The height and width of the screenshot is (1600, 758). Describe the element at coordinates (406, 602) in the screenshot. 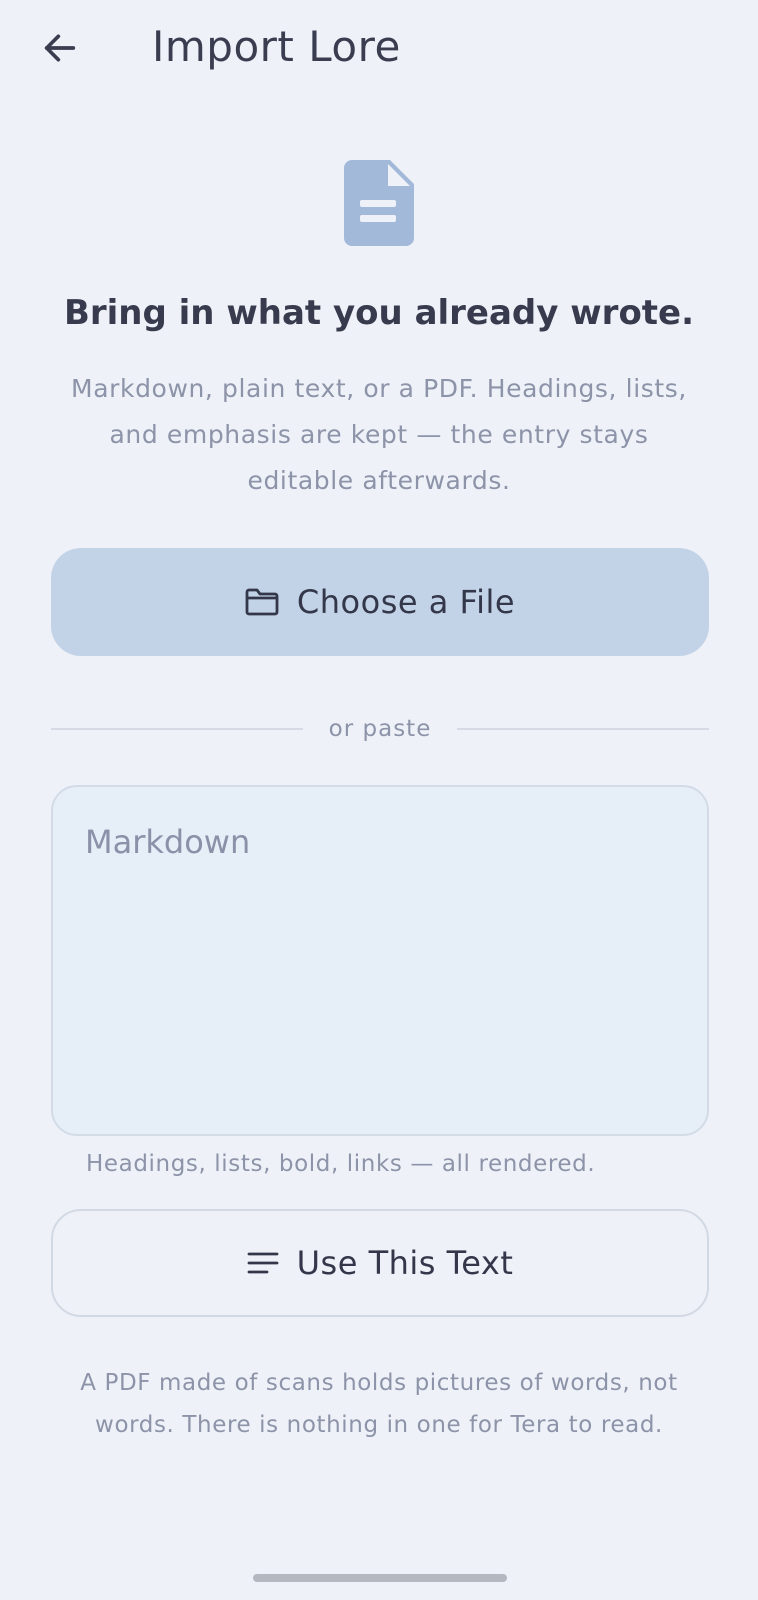

I see `choose-file-label: Choose a File` at that location.